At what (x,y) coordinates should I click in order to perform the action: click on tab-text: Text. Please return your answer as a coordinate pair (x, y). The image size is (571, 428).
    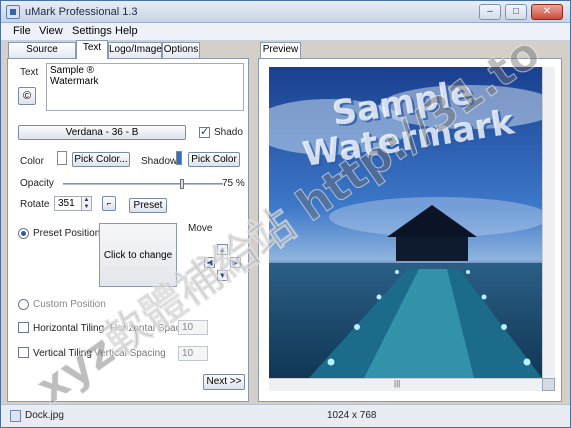
    Looking at the image, I should click on (92, 49).